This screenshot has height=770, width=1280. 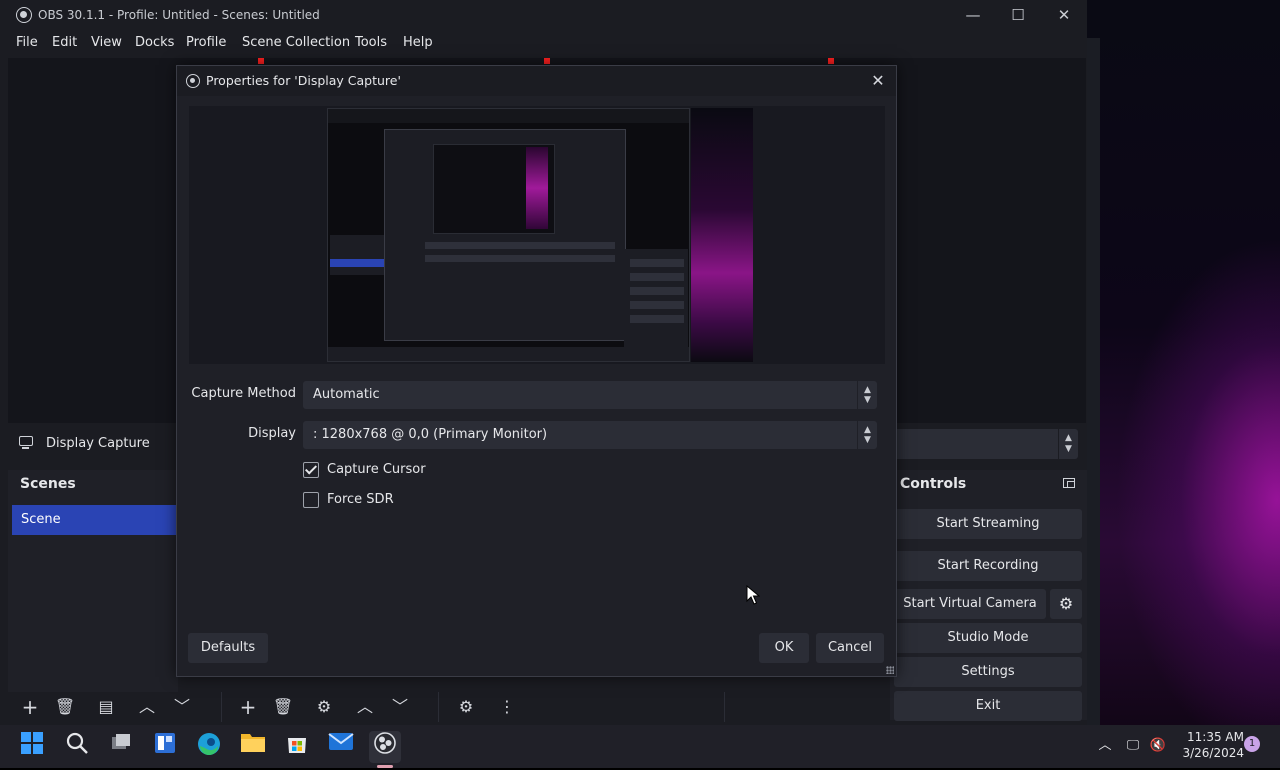 What do you see at coordinates (466, 707) in the screenshot?
I see `audio-mixer-settings-icon: ⚙` at bounding box center [466, 707].